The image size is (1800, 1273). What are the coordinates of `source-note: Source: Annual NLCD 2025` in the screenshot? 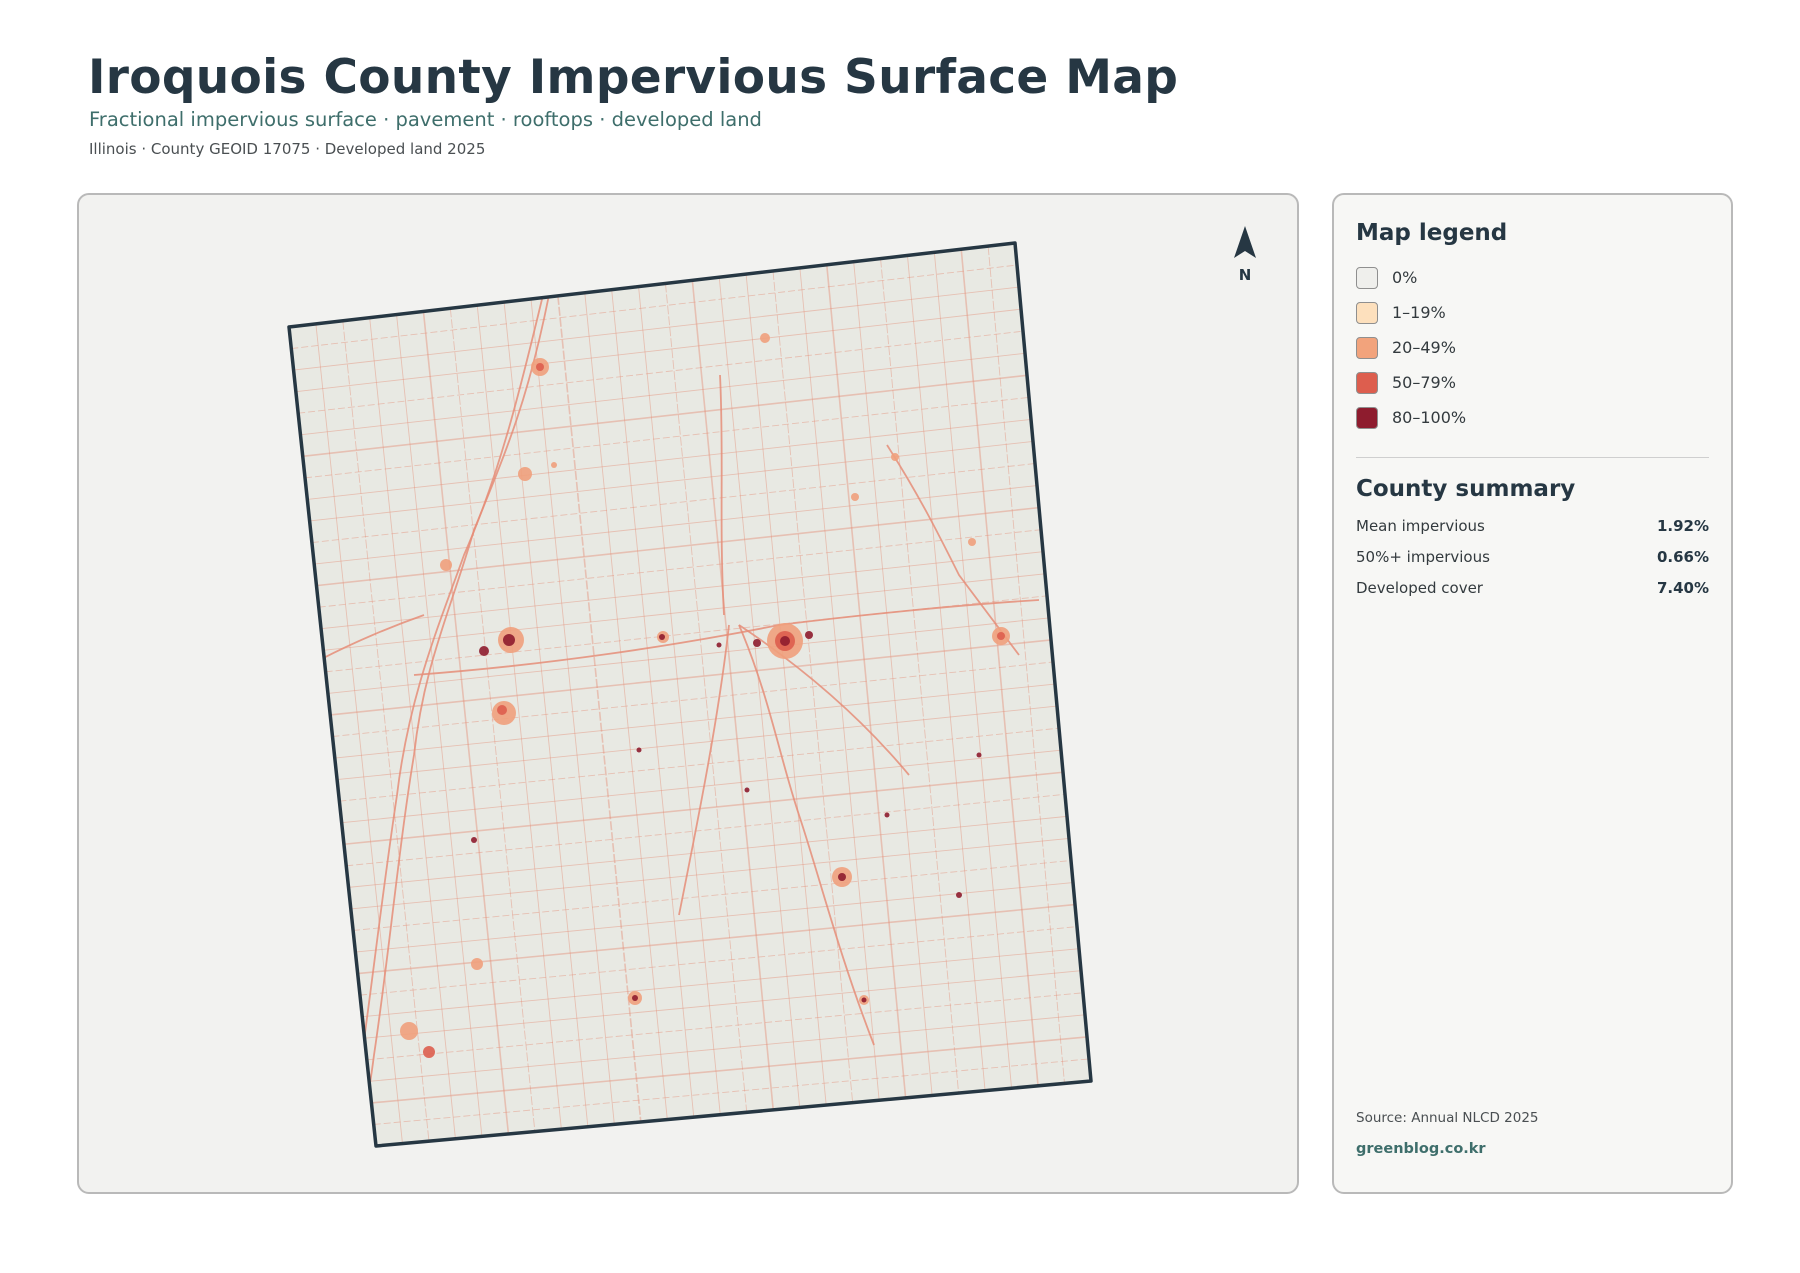 It's located at (1447, 1118).